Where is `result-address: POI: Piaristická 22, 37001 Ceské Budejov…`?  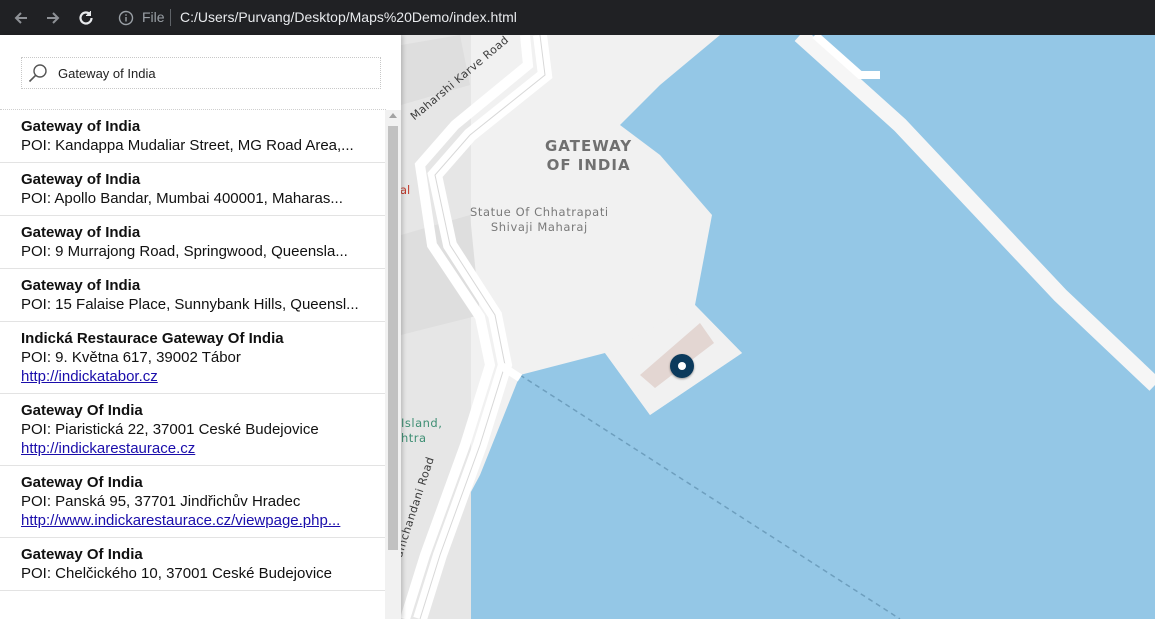
result-address: POI: Piaristická 22, 37001 Ceské Budejov… is located at coordinates (170, 429).